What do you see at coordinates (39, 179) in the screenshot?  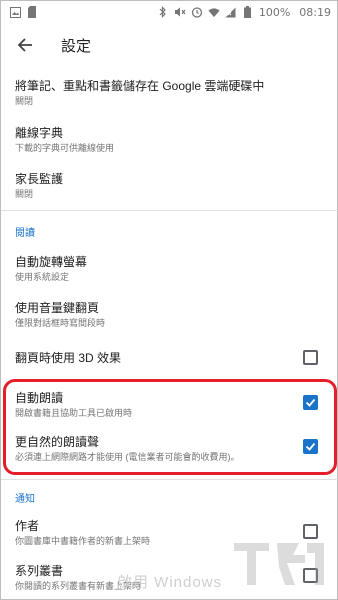 I see `setting-title: 家長監護` at bounding box center [39, 179].